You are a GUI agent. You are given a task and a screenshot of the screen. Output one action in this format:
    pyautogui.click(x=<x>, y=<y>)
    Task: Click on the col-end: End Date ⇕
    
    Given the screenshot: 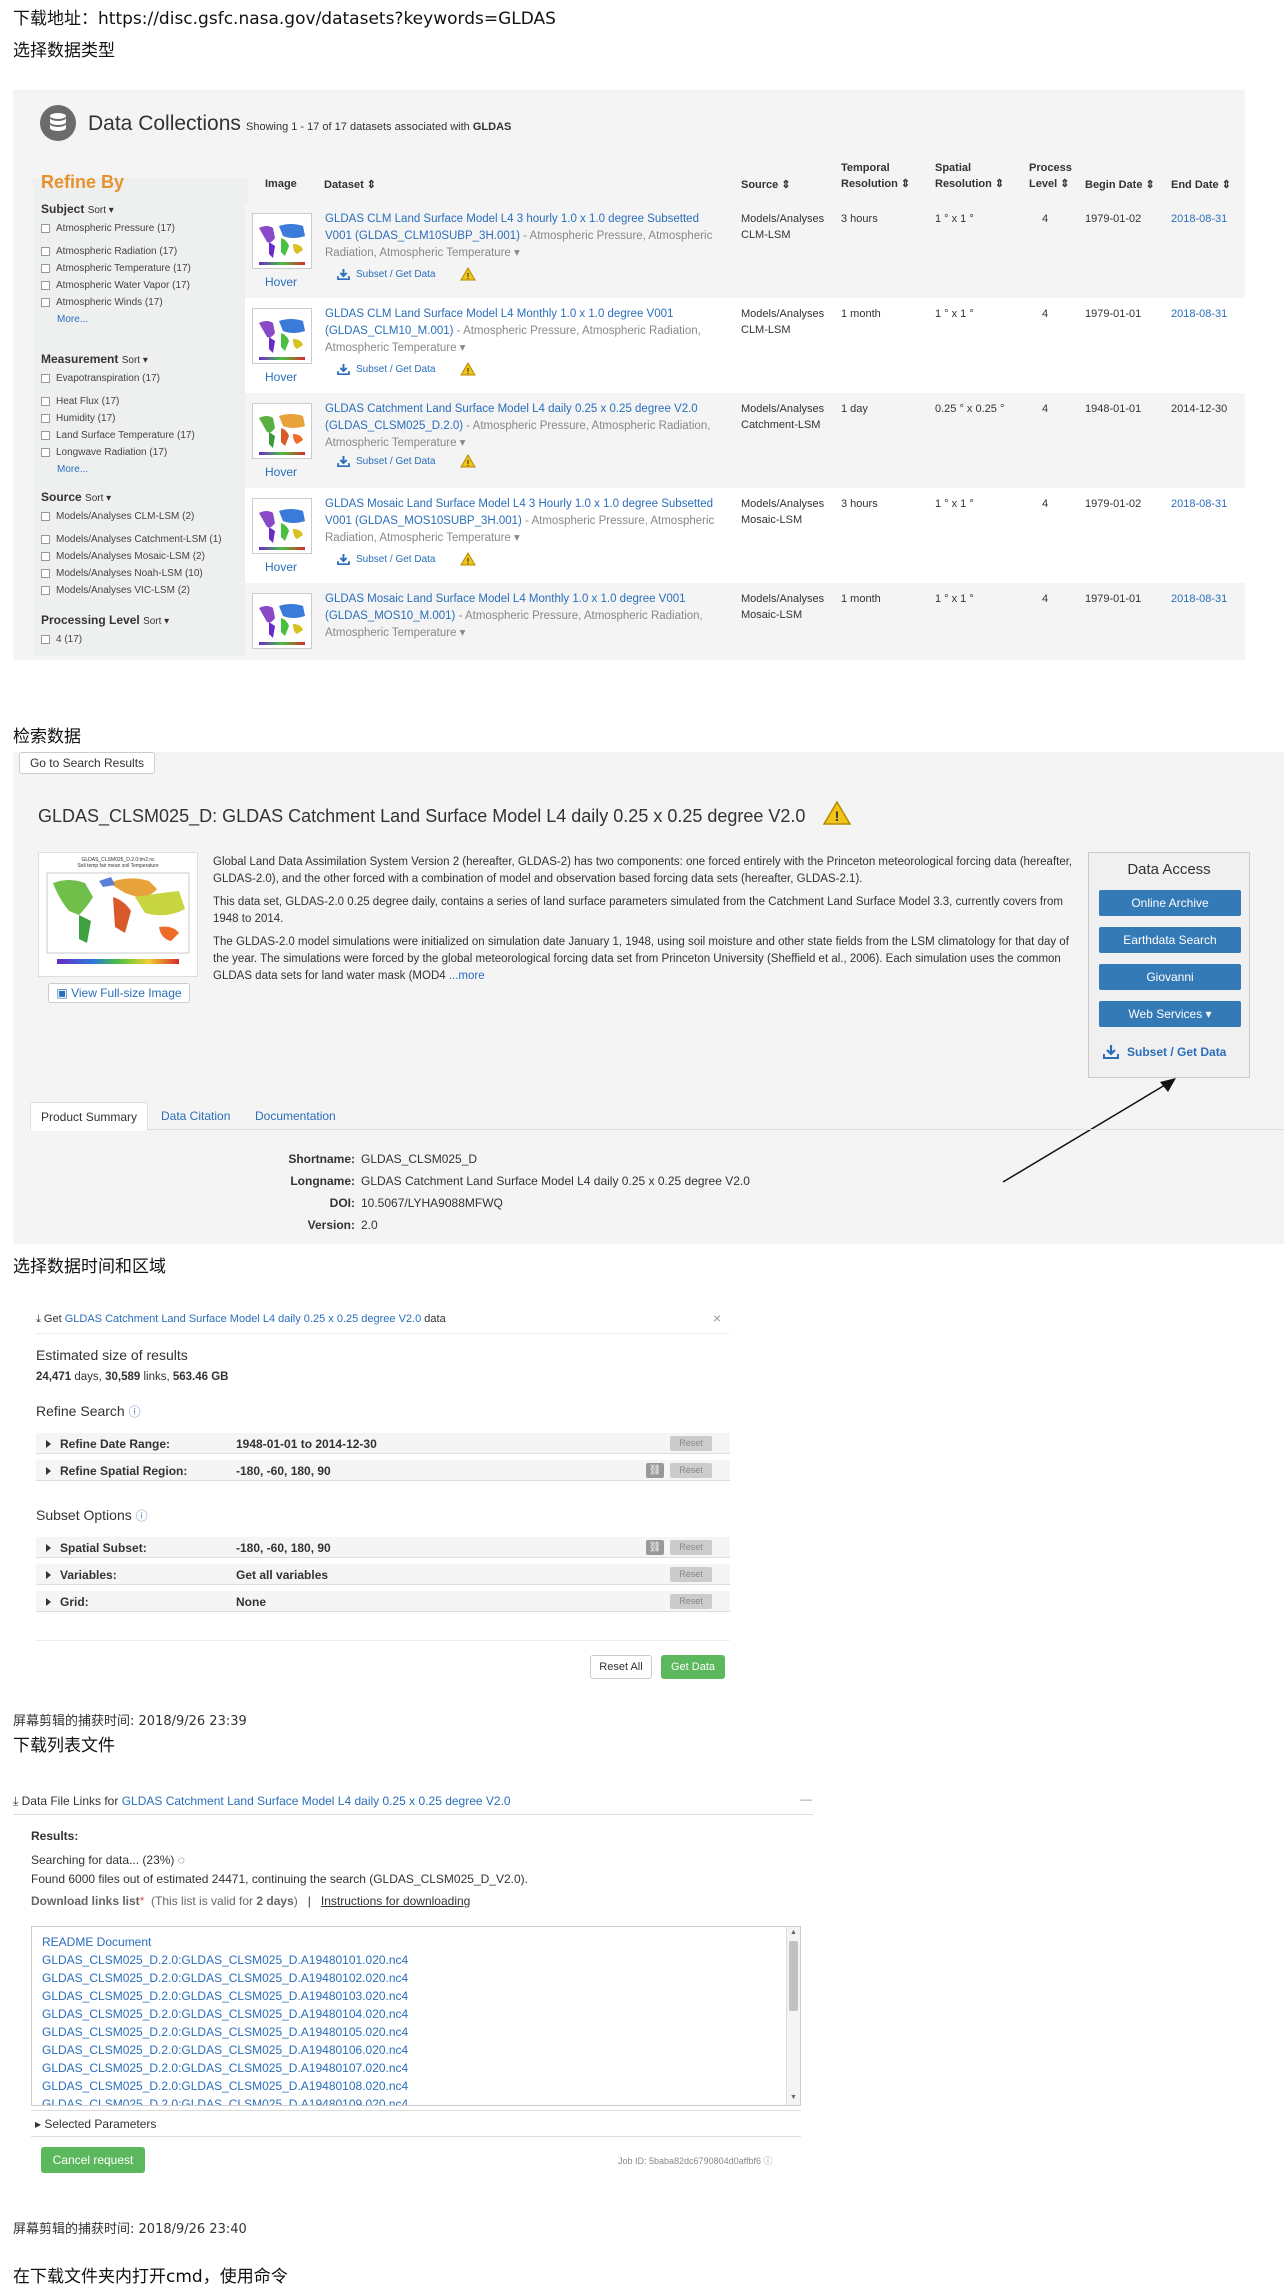 What is the action you would take?
    pyautogui.click(x=1201, y=184)
    